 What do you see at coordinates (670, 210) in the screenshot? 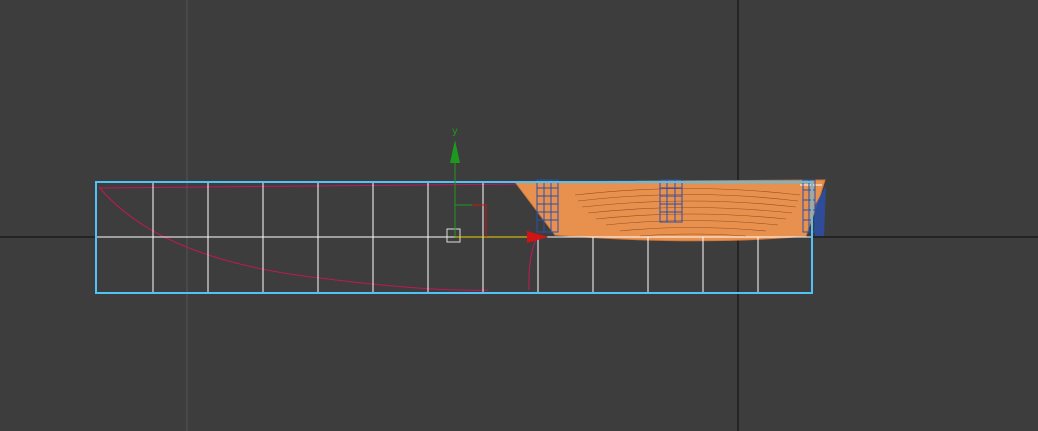
I see `hull-mesh` at bounding box center [670, 210].